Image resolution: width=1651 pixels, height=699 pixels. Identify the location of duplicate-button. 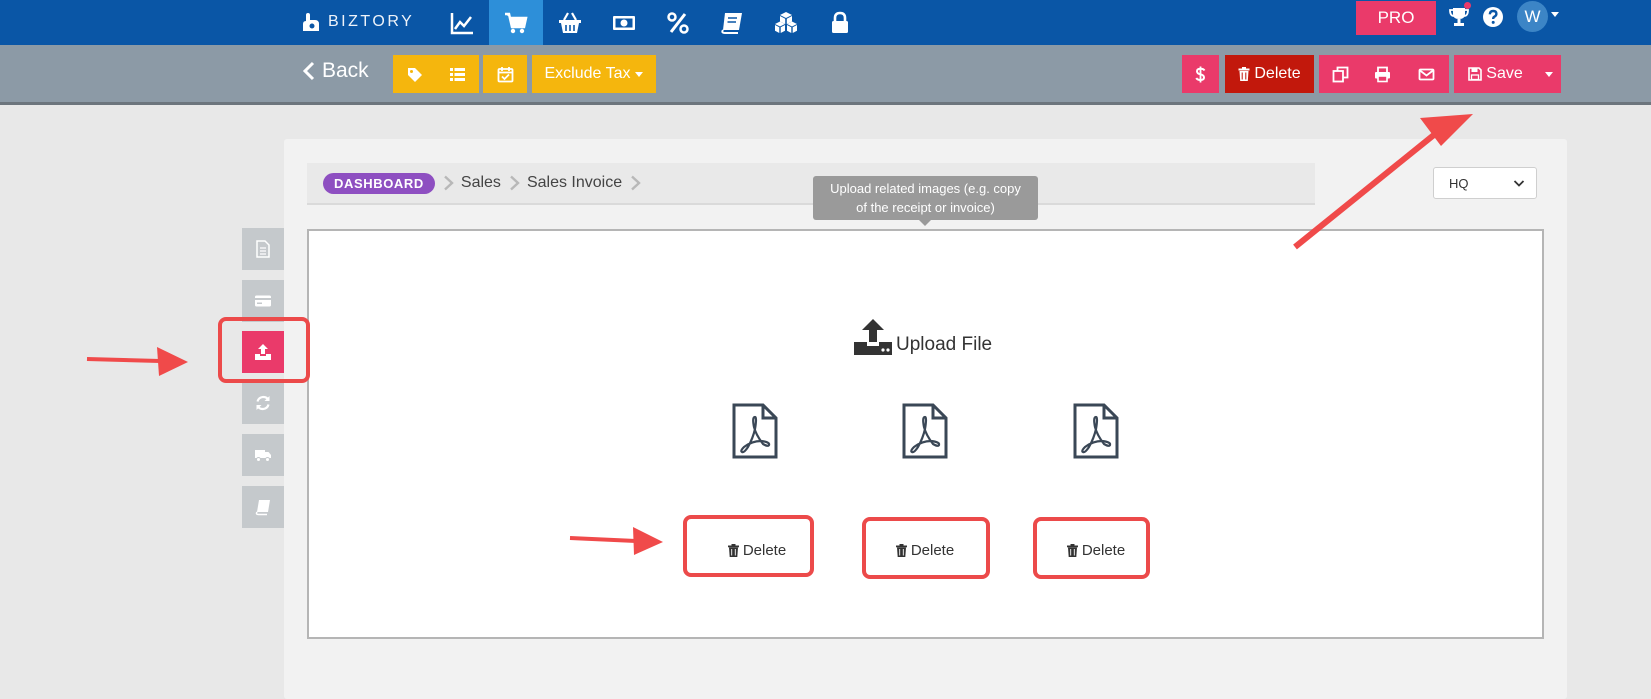
(1340, 74).